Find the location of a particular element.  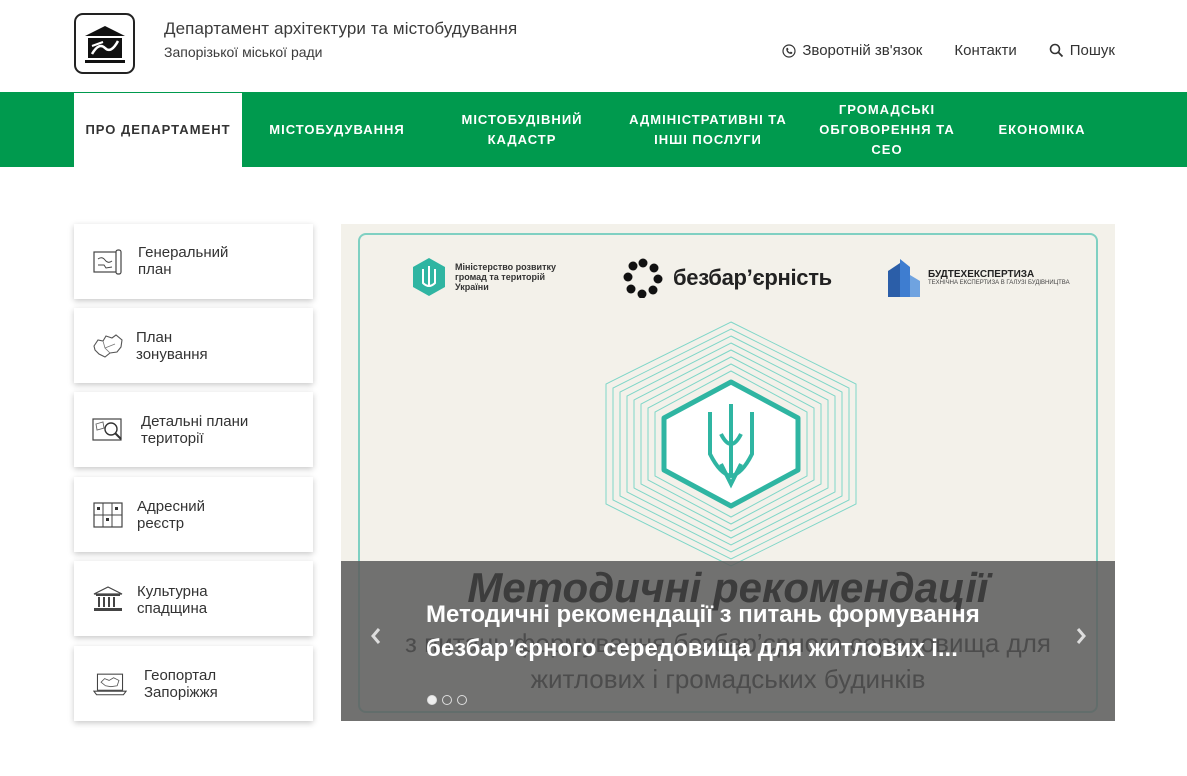

nav-item-label: Про департамент is located at coordinates (158, 129).